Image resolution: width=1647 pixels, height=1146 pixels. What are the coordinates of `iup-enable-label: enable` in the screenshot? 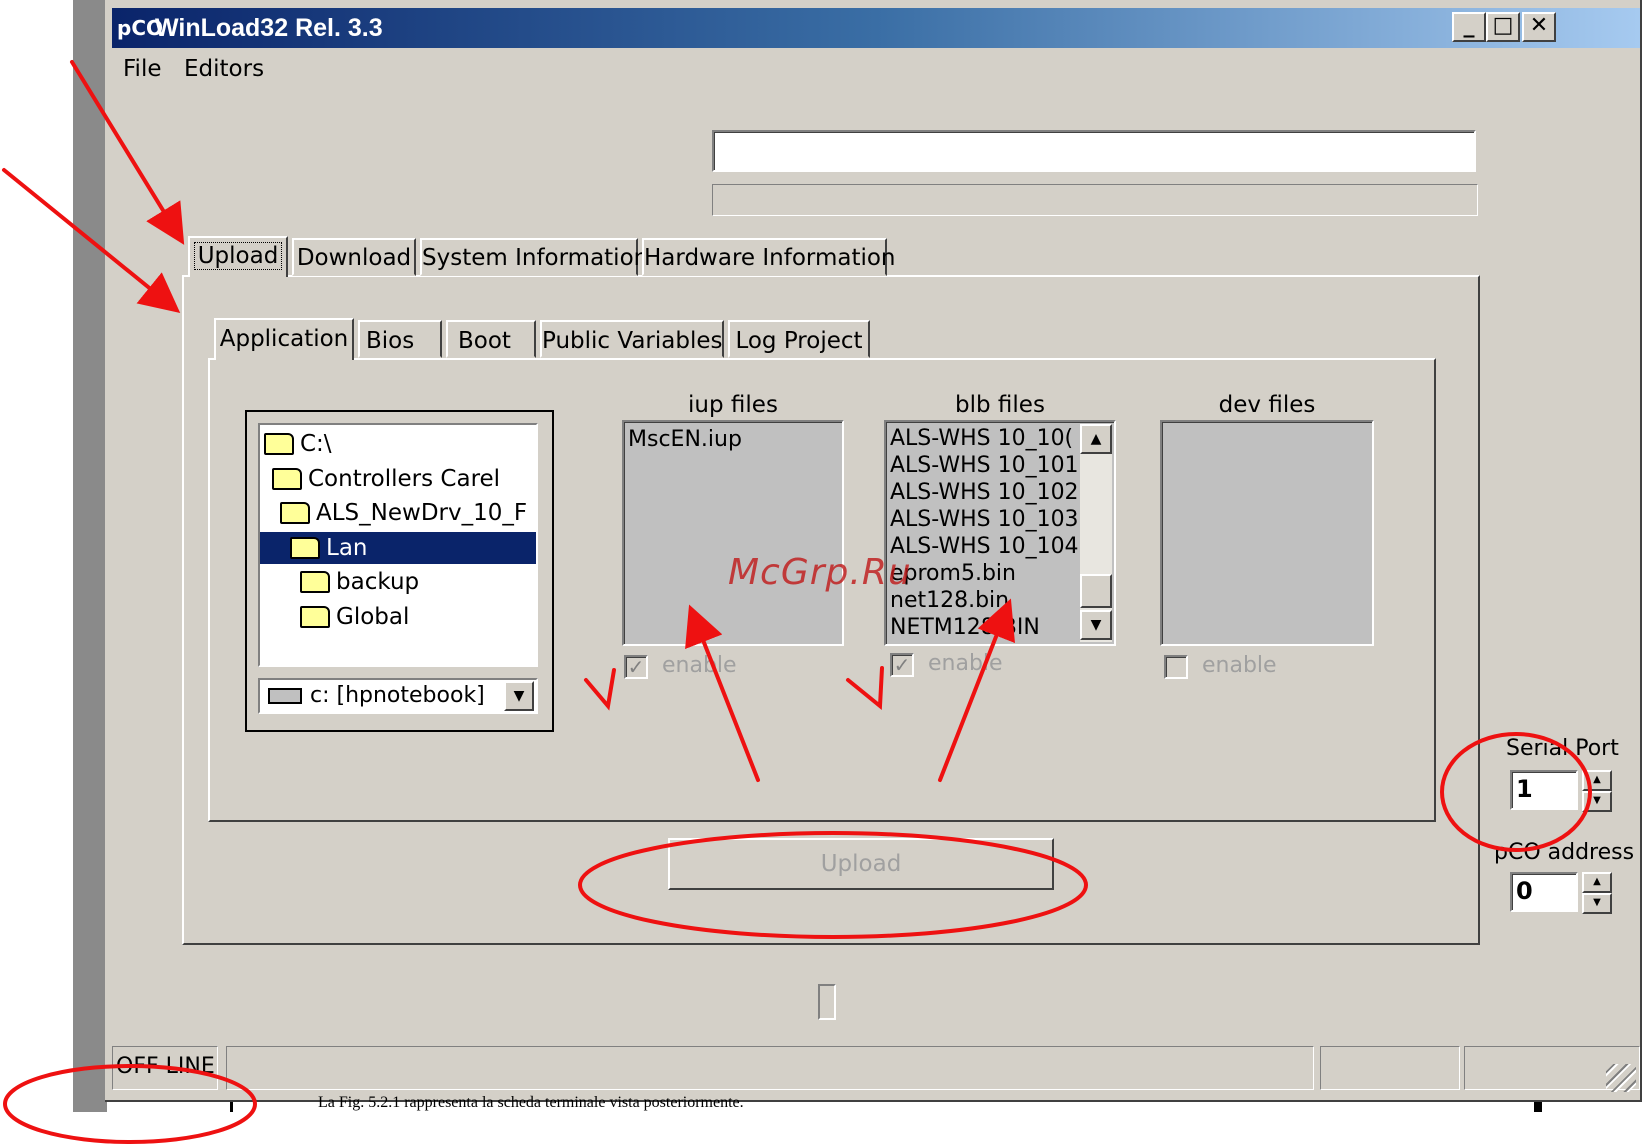 It's located at (699, 665).